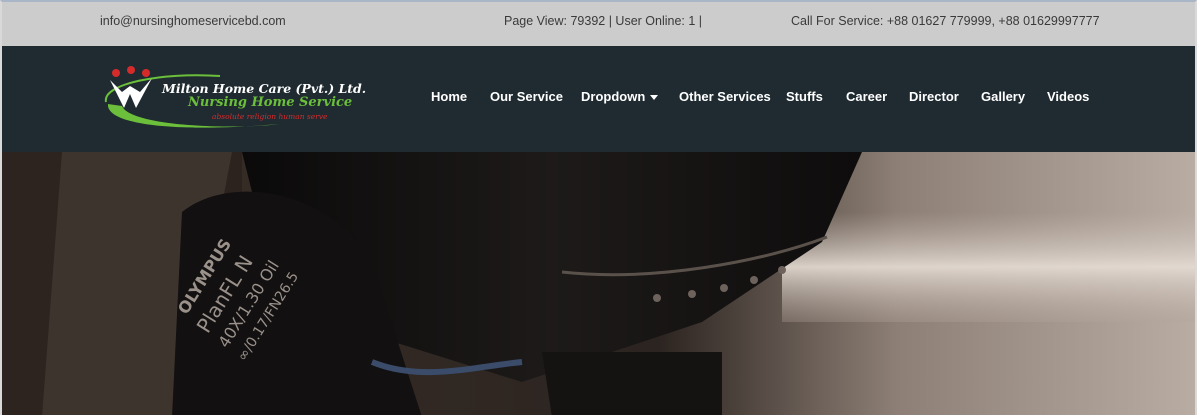 This screenshot has height=415, width=1197. I want to click on nav-career: Career, so click(866, 96).